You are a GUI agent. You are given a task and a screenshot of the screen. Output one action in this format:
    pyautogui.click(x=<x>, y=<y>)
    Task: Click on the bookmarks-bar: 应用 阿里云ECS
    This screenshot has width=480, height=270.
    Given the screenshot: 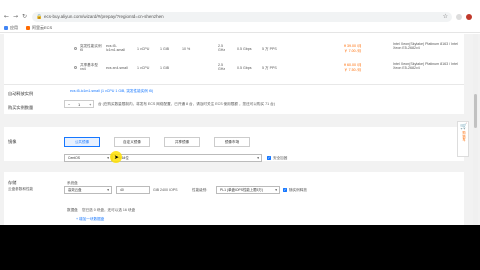 What is the action you would take?
    pyautogui.click(x=240, y=28)
    